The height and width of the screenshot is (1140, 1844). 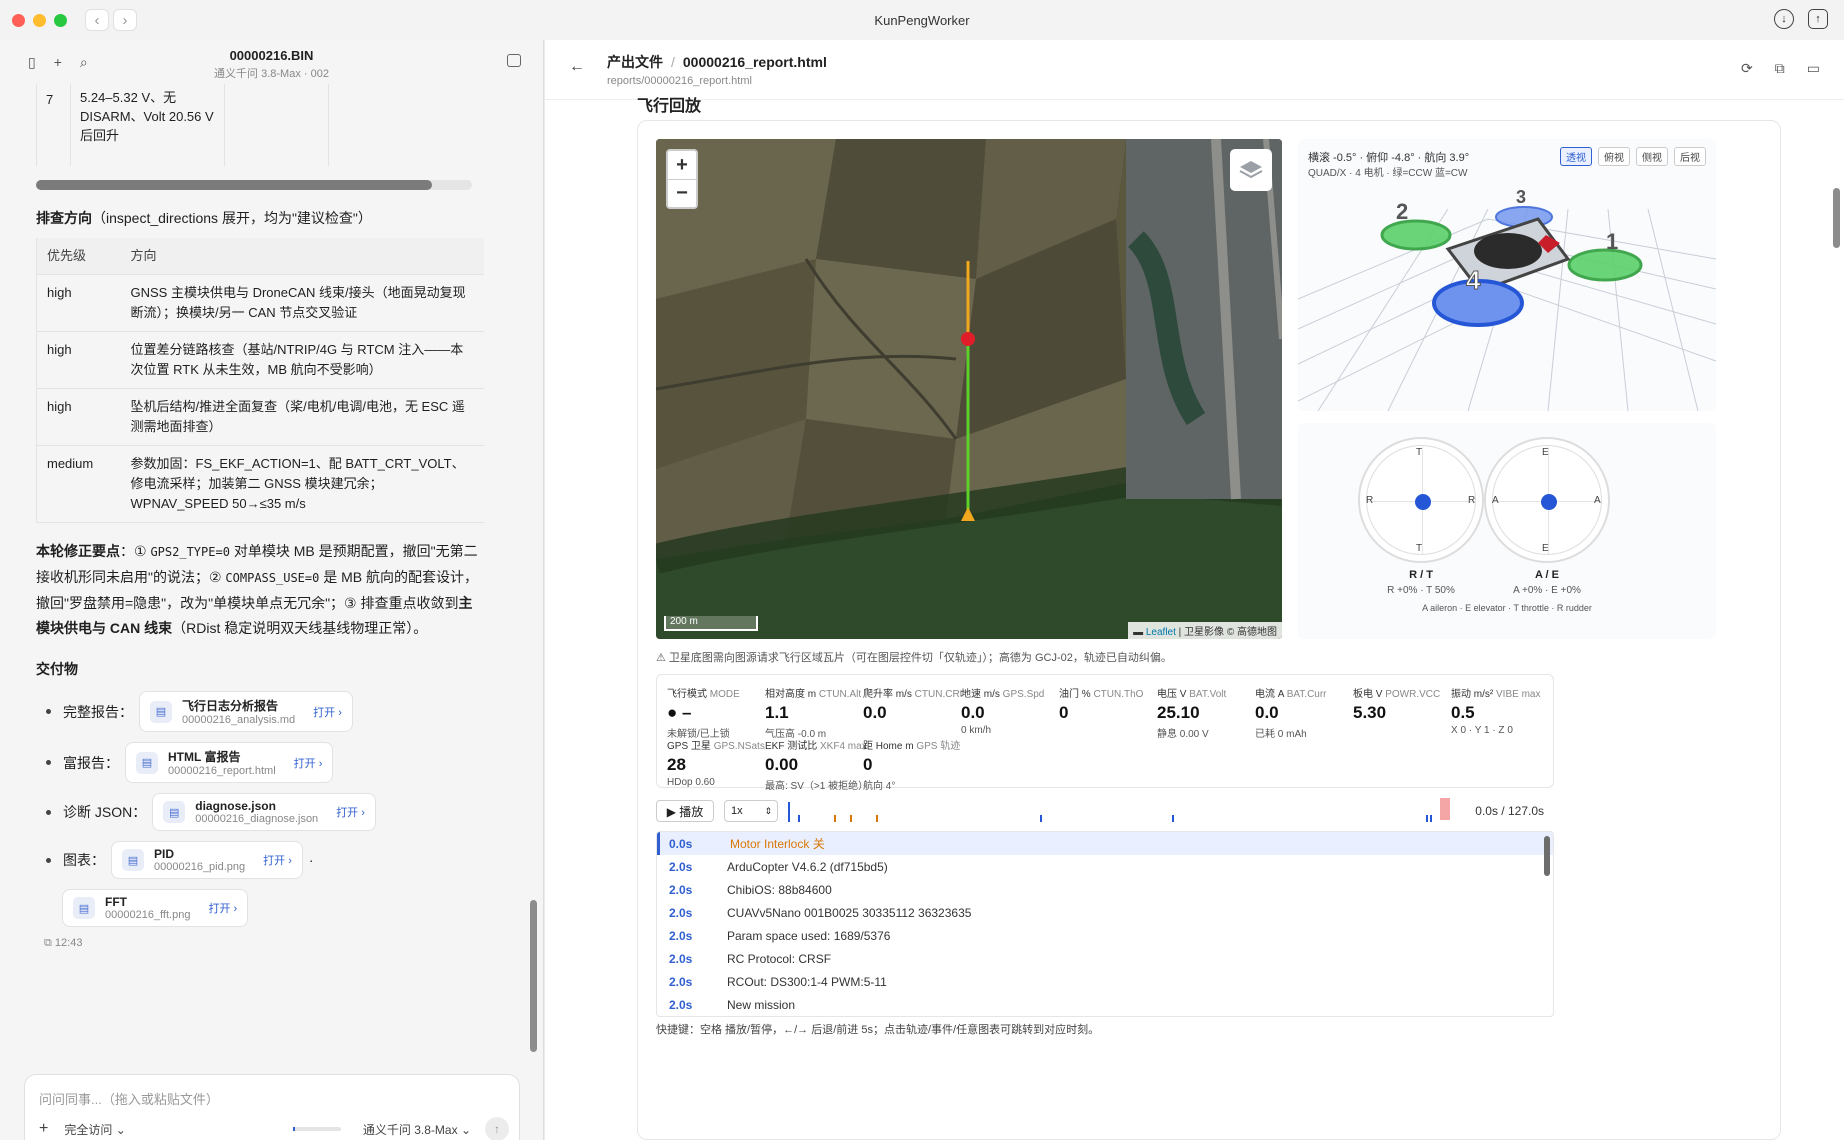 What do you see at coordinates (1105, 1004) in the screenshot?
I see `list-item: 2.0s New mission` at bounding box center [1105, 1004].